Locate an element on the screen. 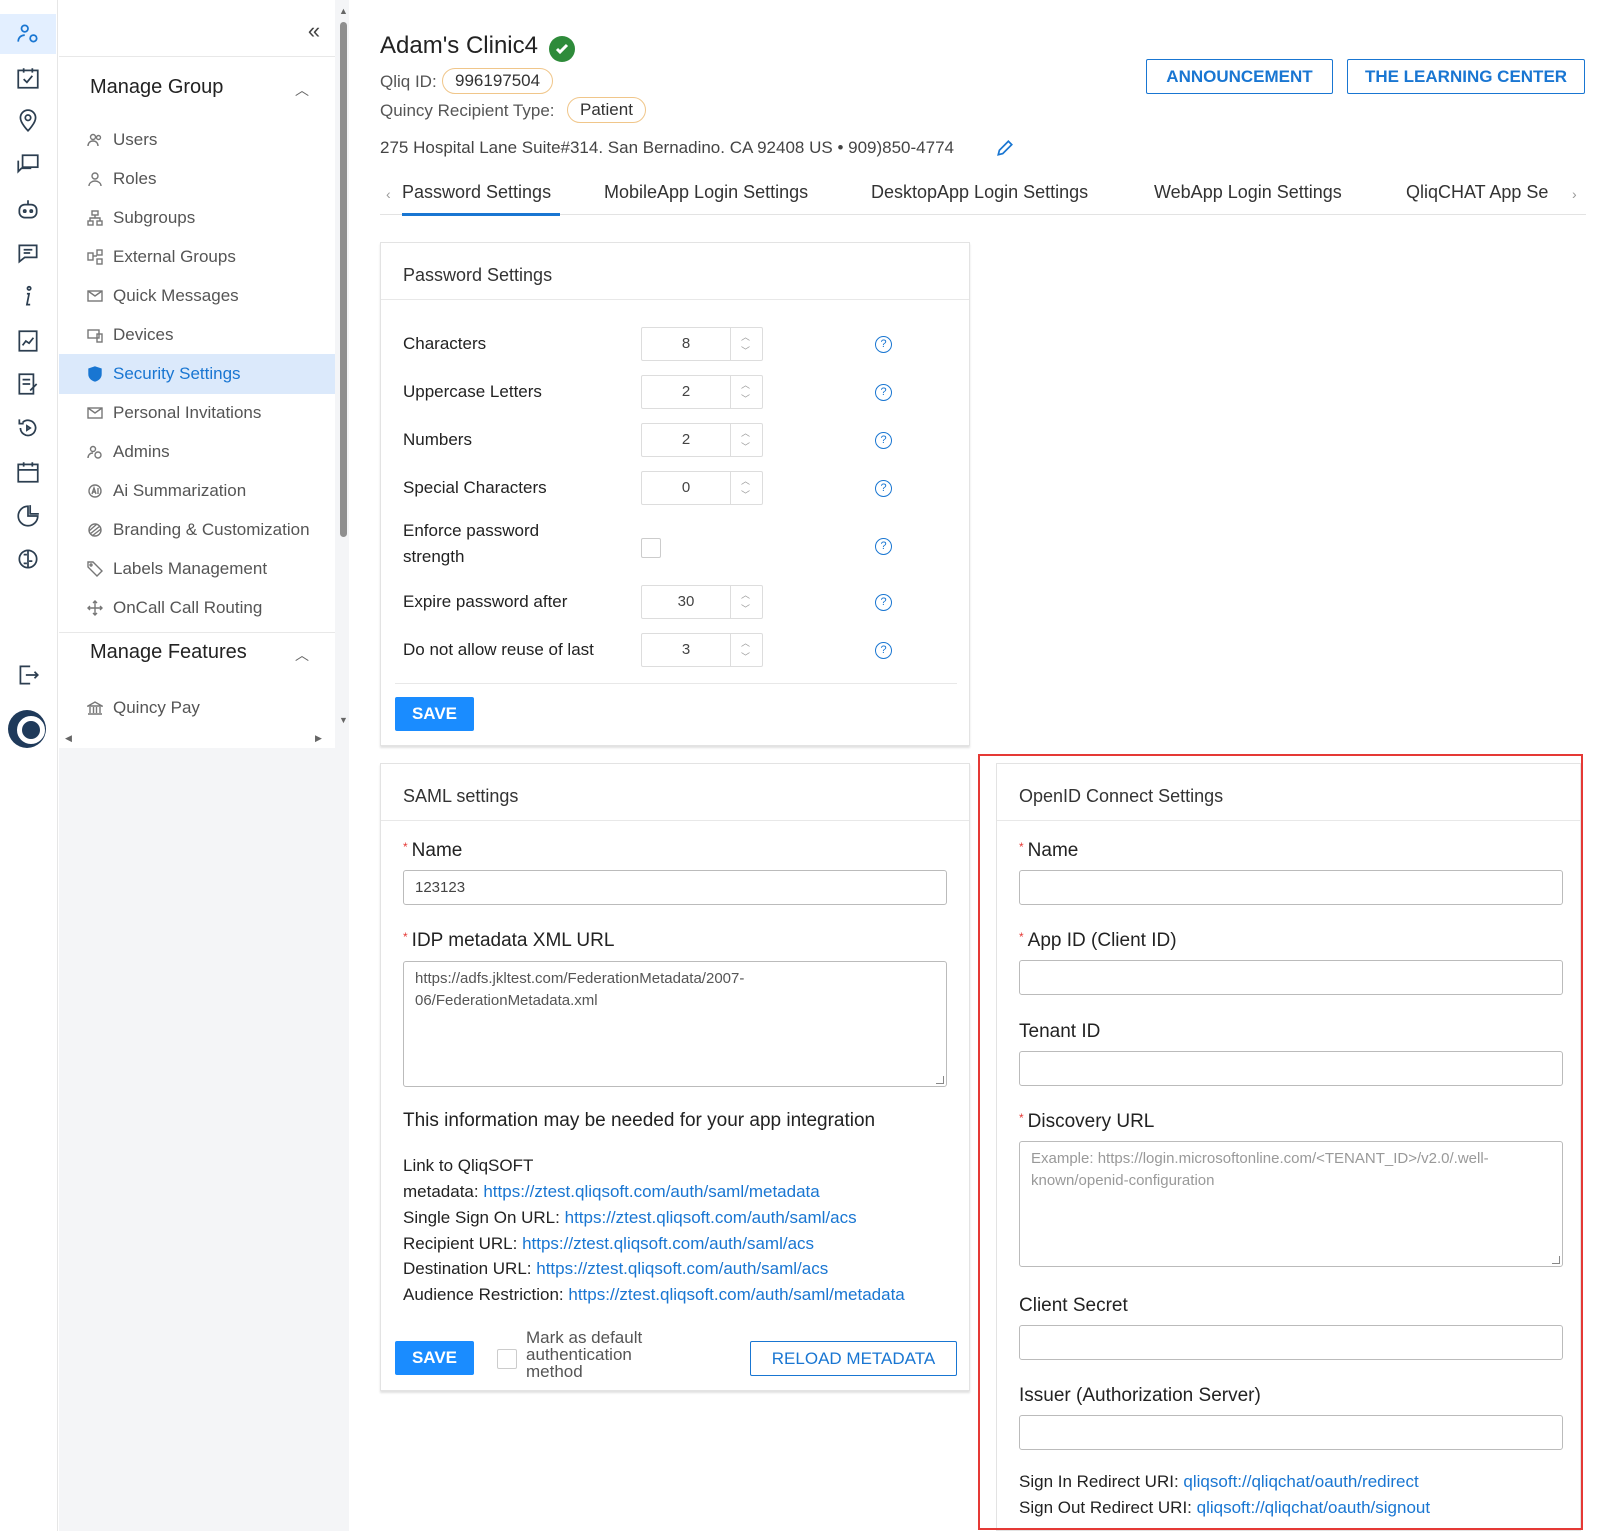 The width and height of the screenshot is (1600, 1531). card-divider is located at coordinates (675, 299).